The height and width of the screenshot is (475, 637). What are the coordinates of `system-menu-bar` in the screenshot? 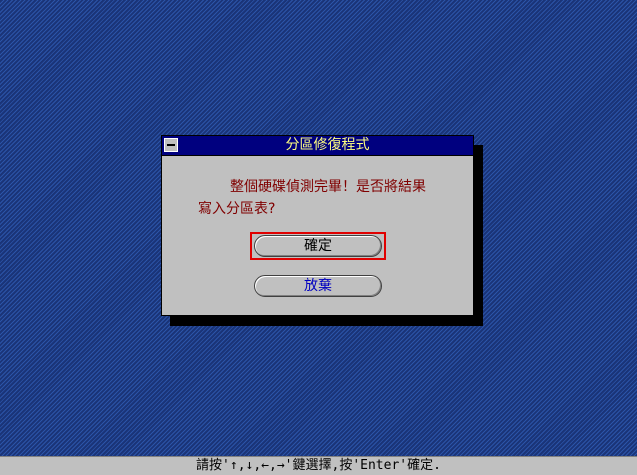 It's located at (171, 145).